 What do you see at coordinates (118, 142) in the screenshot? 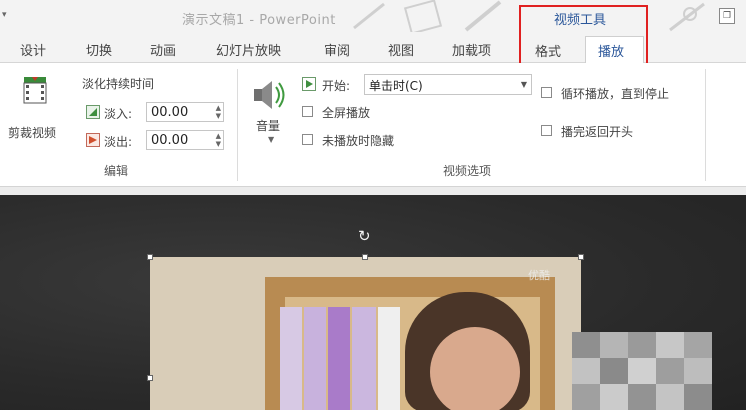
I see `fade-out-label: 淡出:` at bounding box center [118, 142].